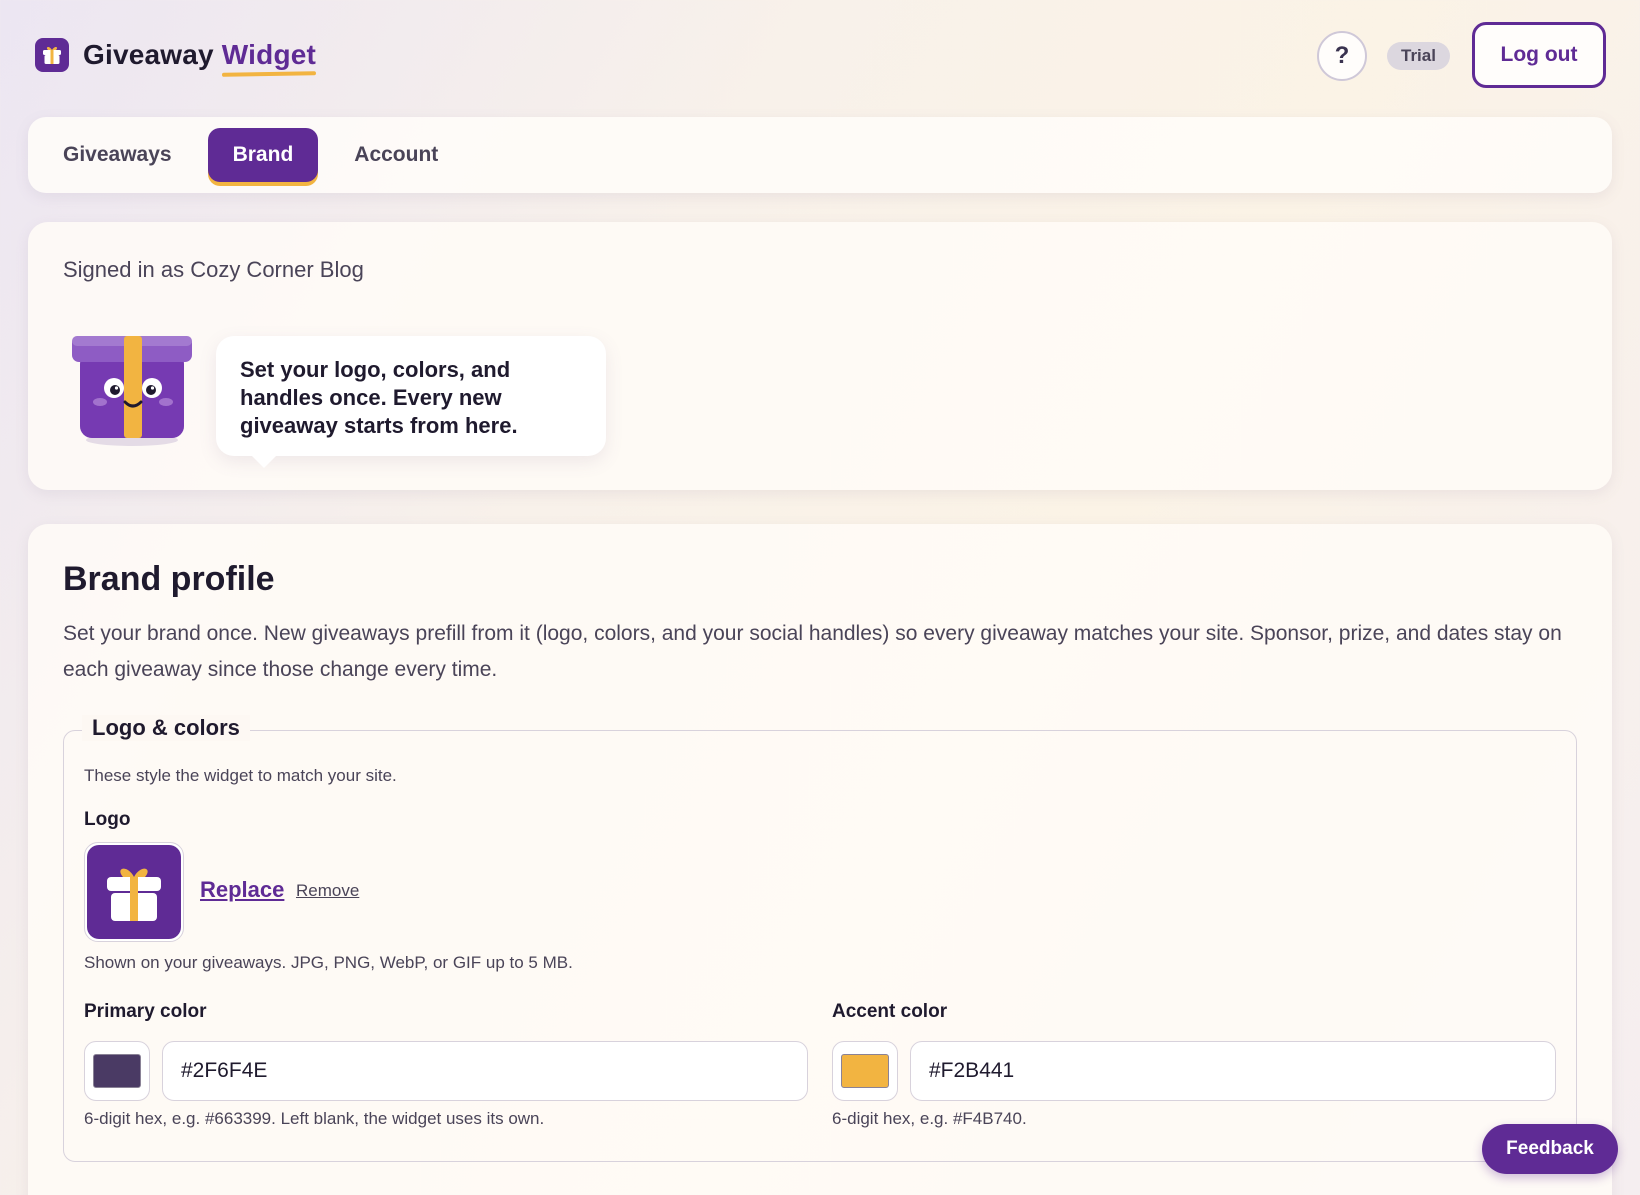 The image size is (1640, 1195). I want to click on plan-badge: Trial, so click(1418, 56).